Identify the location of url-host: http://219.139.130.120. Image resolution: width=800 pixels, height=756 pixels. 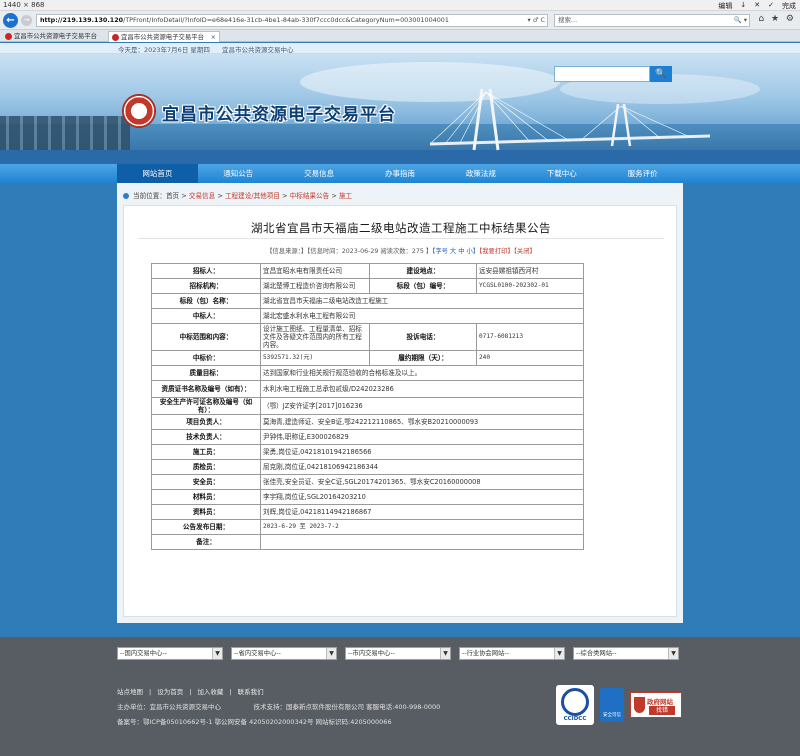
(82, 20).